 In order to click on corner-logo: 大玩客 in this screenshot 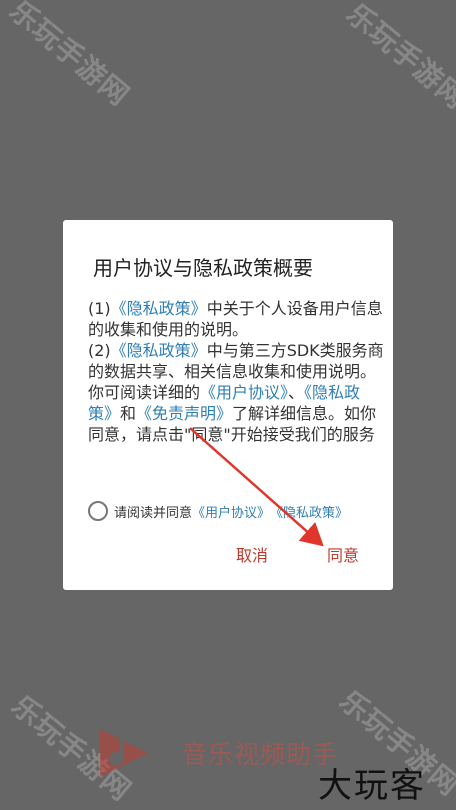, I will do `click(372, 786)`.